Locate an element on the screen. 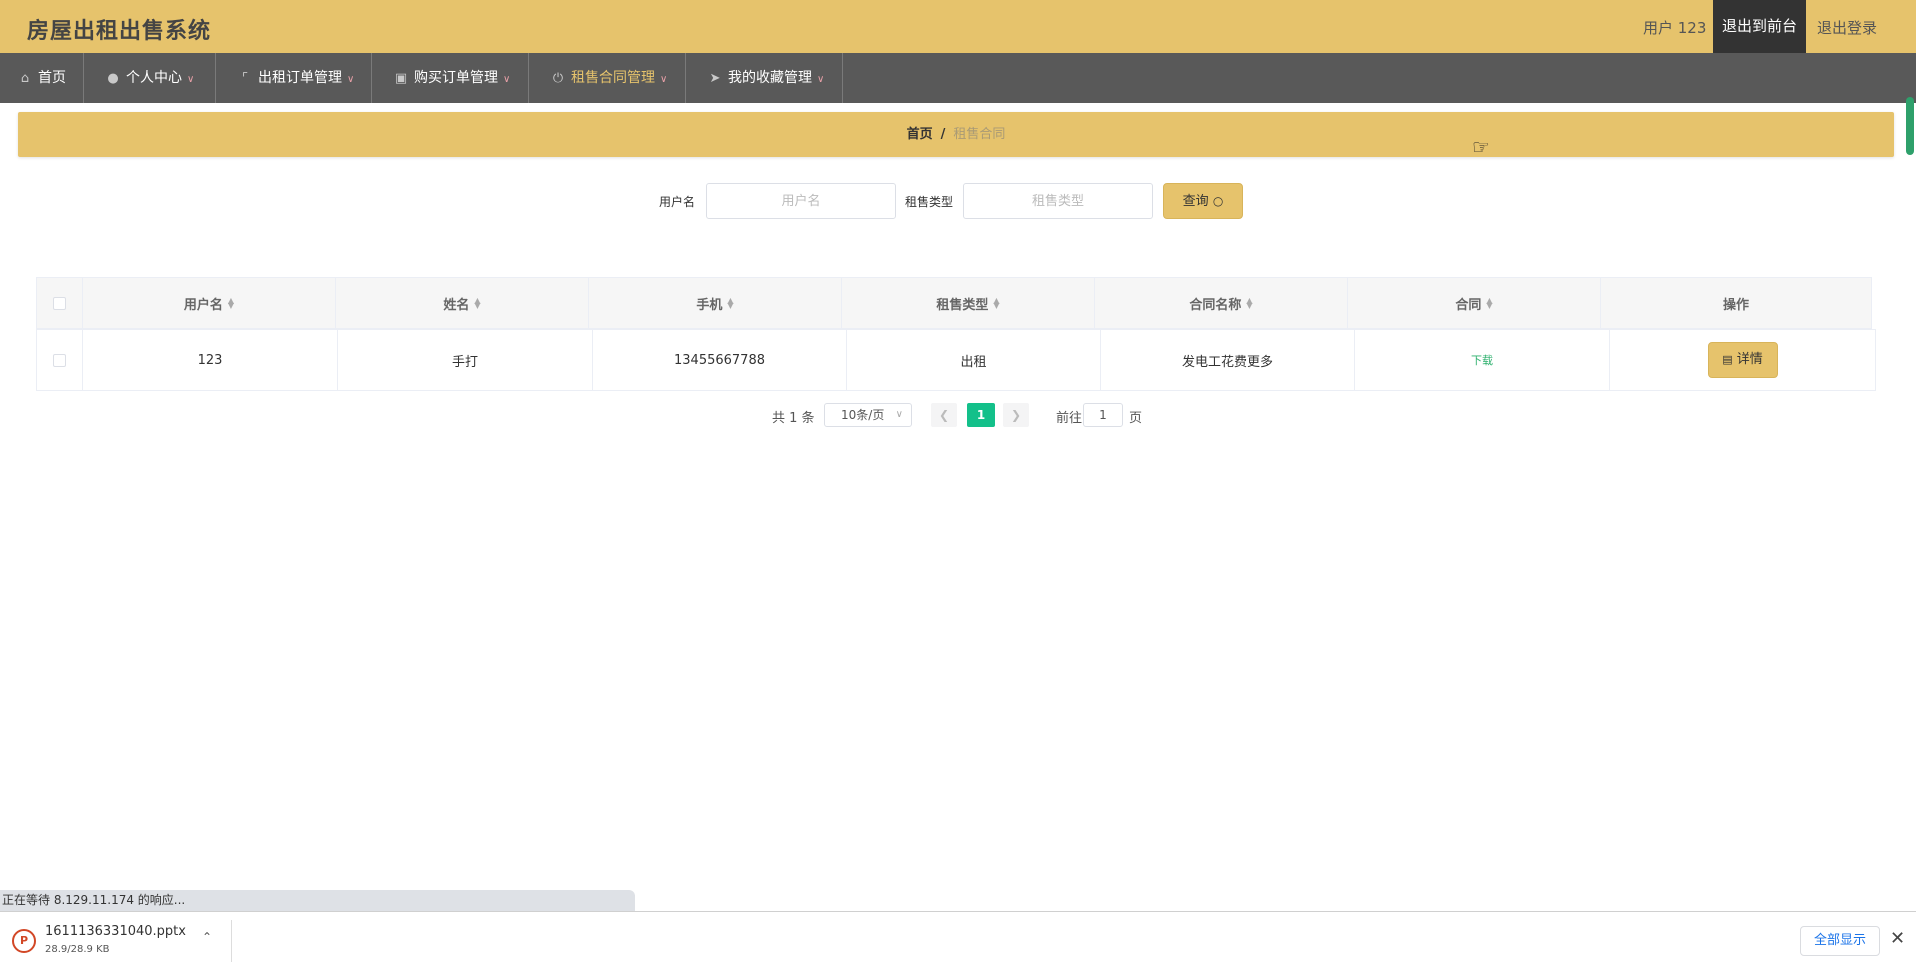  nav-item-label: 首页 is located at coordinates (52, 78).